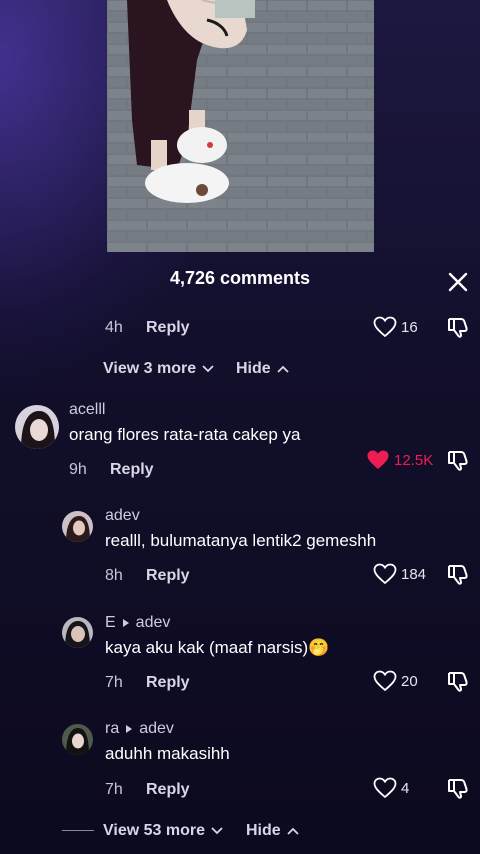 This screenshot has width=480, height=854. What do you see at coordinates (414, 460) in the screenshot?
I see `like-count: 12.5K` at bounding box center [414, 460].